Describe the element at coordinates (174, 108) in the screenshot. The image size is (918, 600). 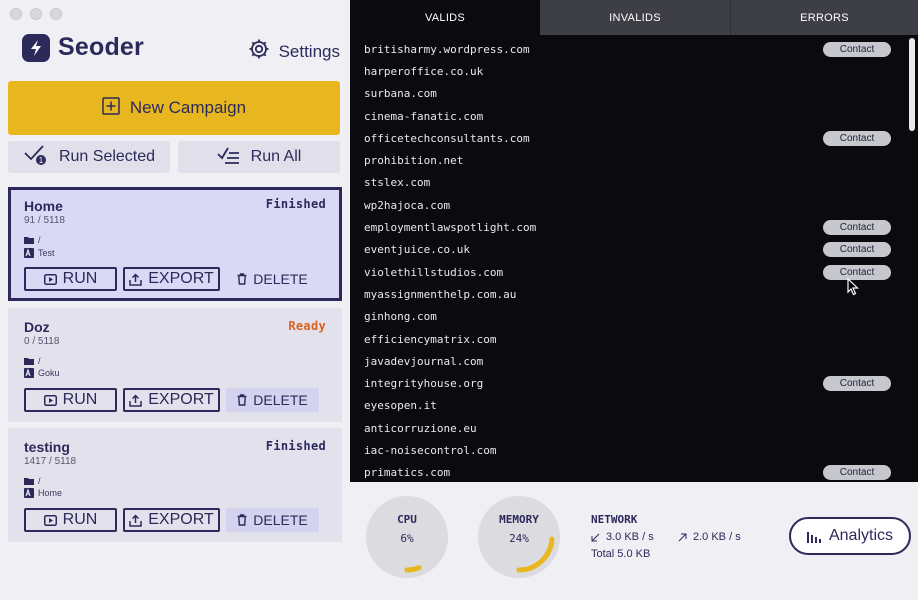
I see `new-campaign-button: New Campaign` at that location.